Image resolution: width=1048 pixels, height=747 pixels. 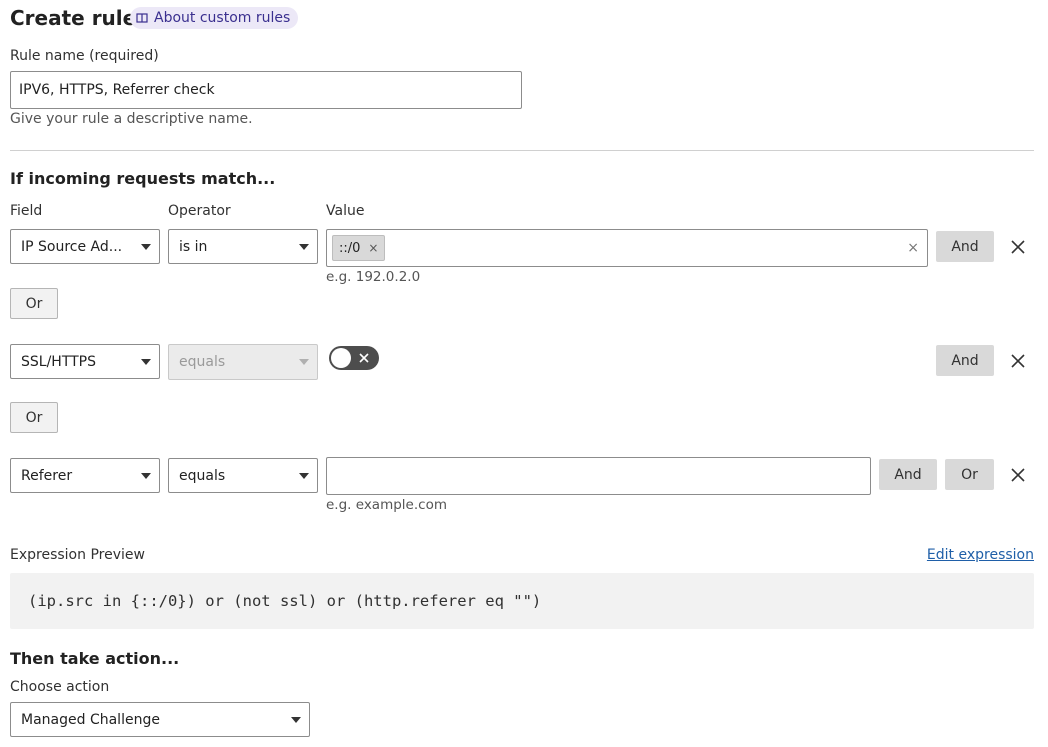 What do you see at coordinates (908, 474) in the screenshot?
I see `and-button-3: And` at bounding box center [908, 474].